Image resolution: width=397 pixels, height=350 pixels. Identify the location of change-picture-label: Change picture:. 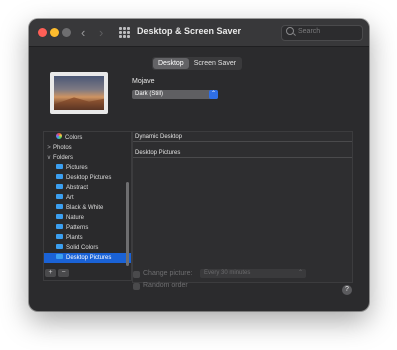
(168, 273).